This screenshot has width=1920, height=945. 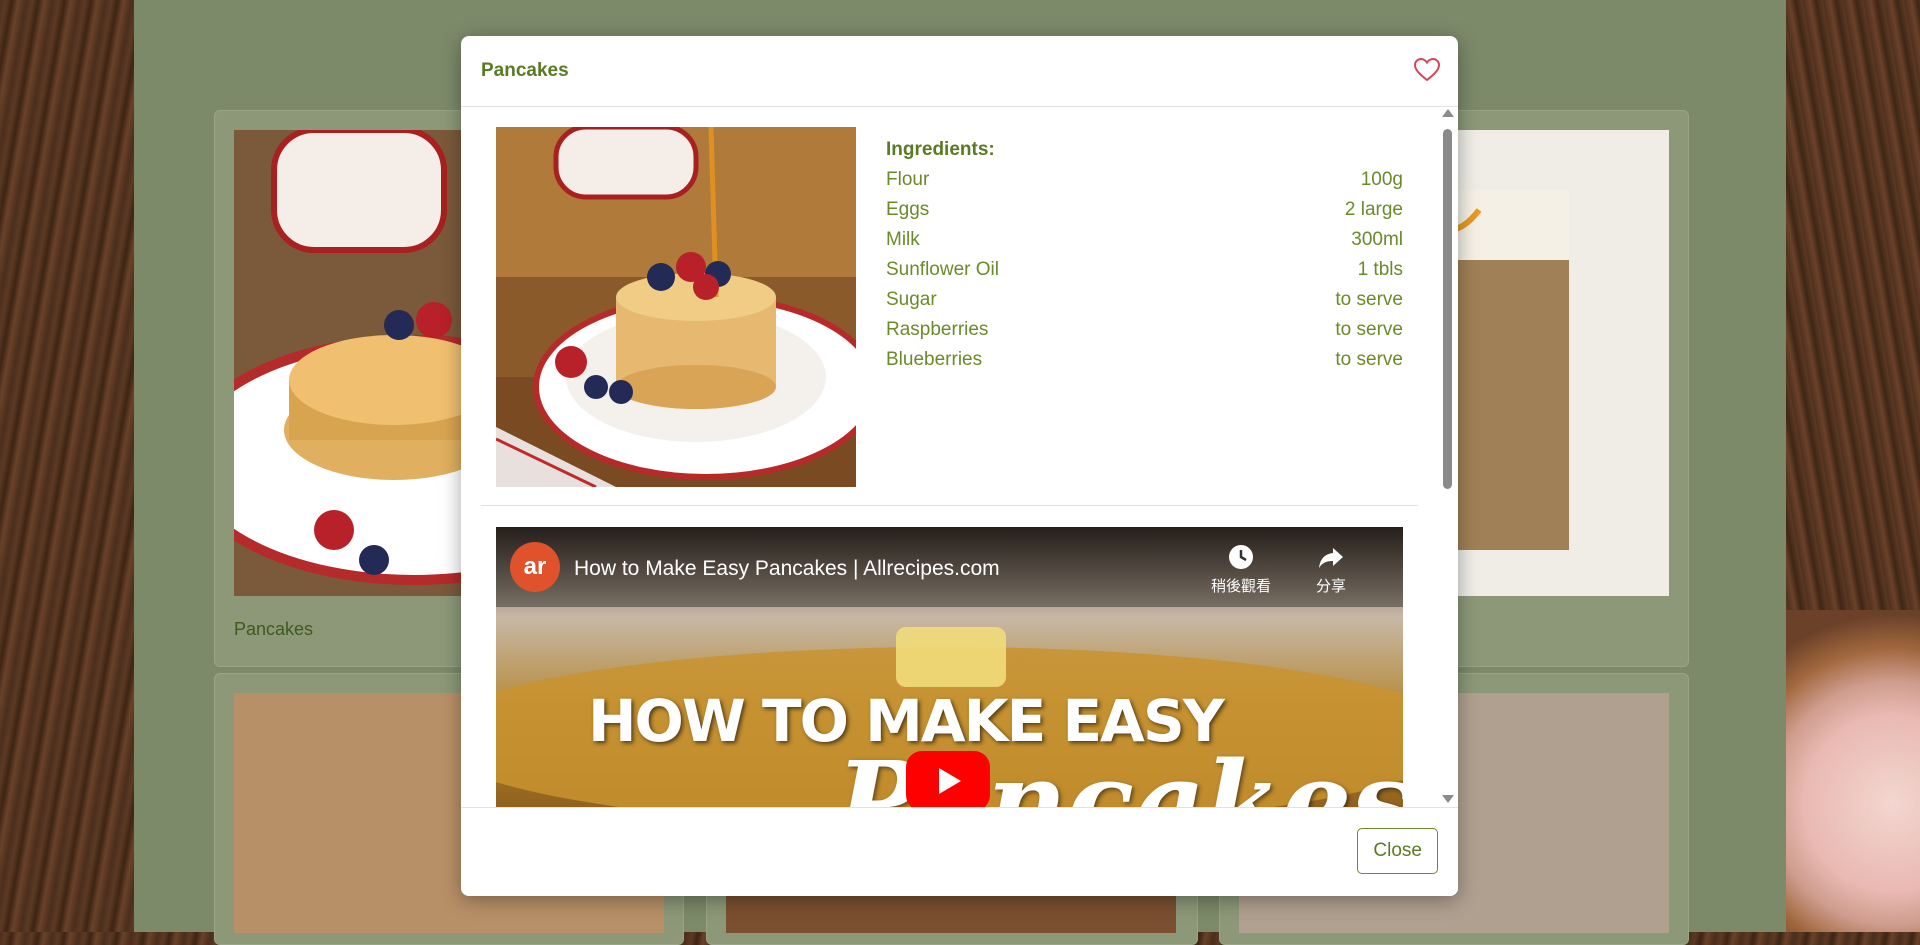 I want to click on heart-icon, so click(x=1427, y=69).